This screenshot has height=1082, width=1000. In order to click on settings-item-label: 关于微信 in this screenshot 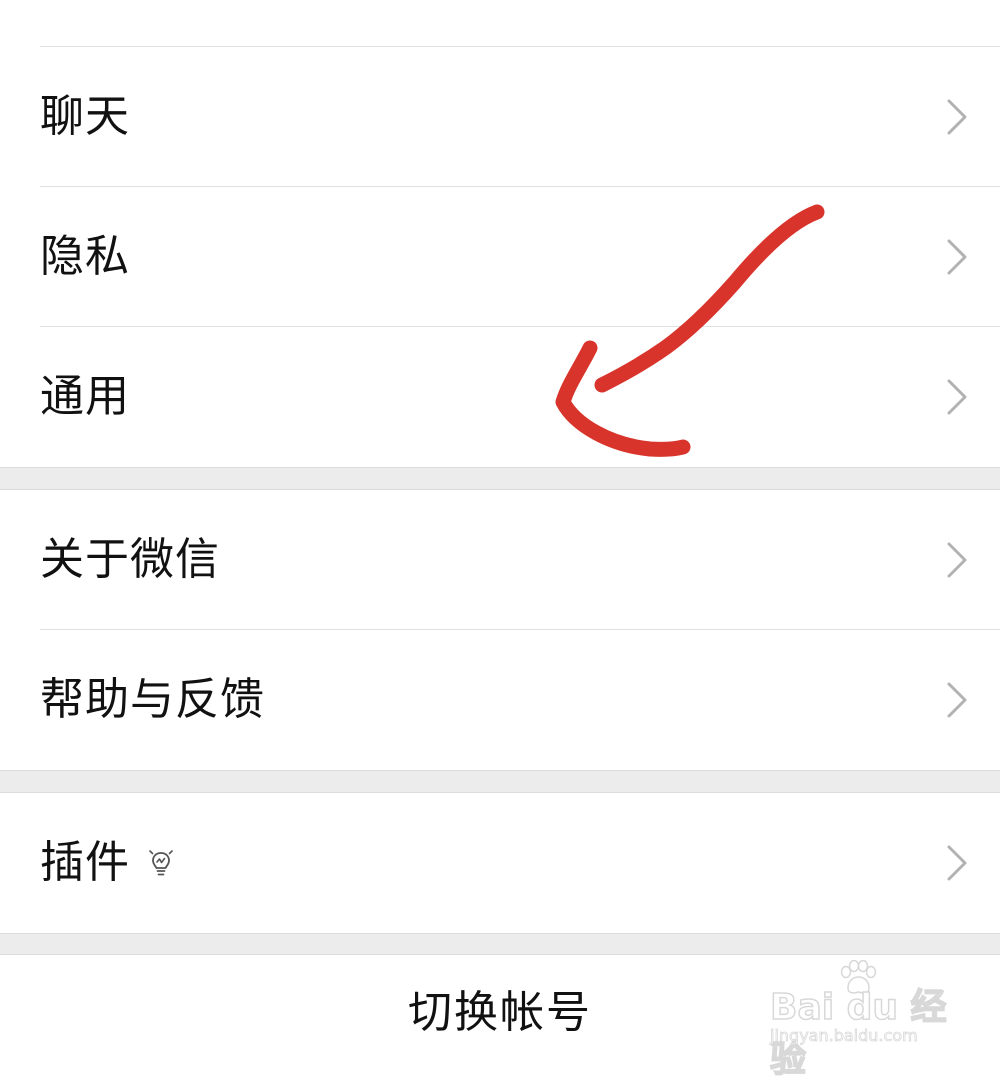, I will do `click(130, 559)`.